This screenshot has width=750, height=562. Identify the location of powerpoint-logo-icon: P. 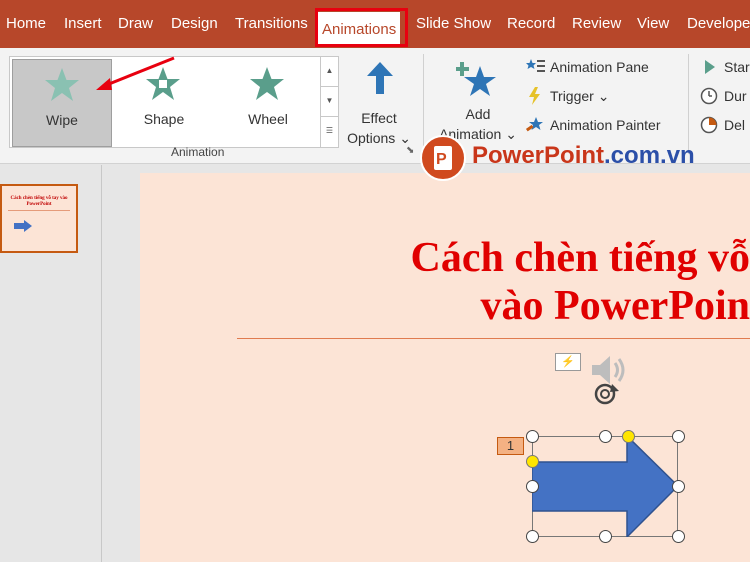
(443, 158).